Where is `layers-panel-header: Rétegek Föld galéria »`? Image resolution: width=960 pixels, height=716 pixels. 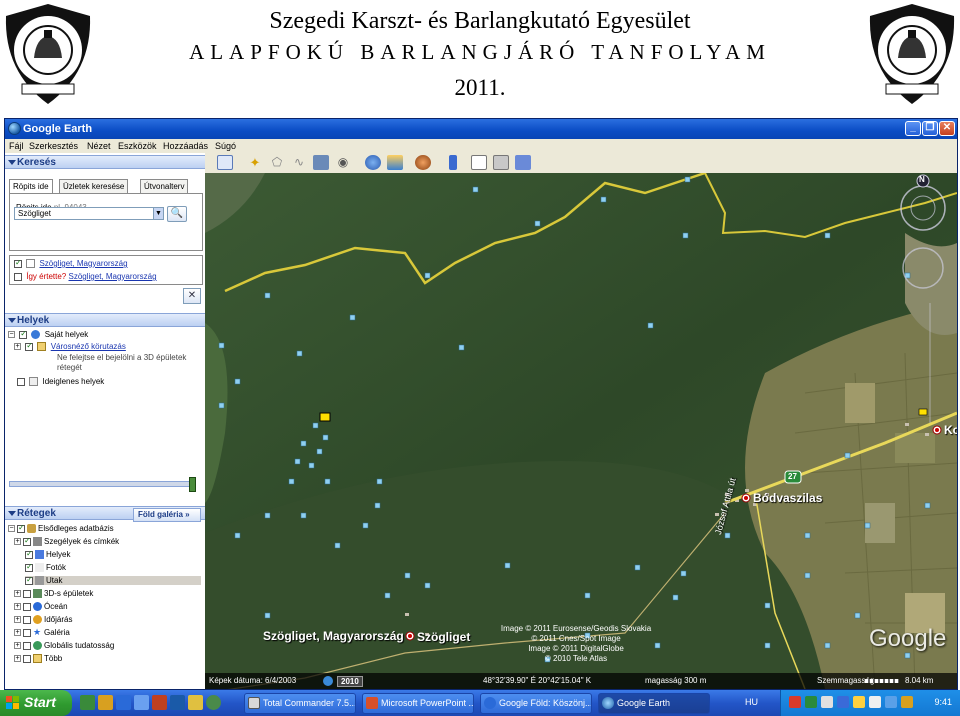 layers-panel-header: Rétegek Föld galéria » is located at coordinates (105, 514).